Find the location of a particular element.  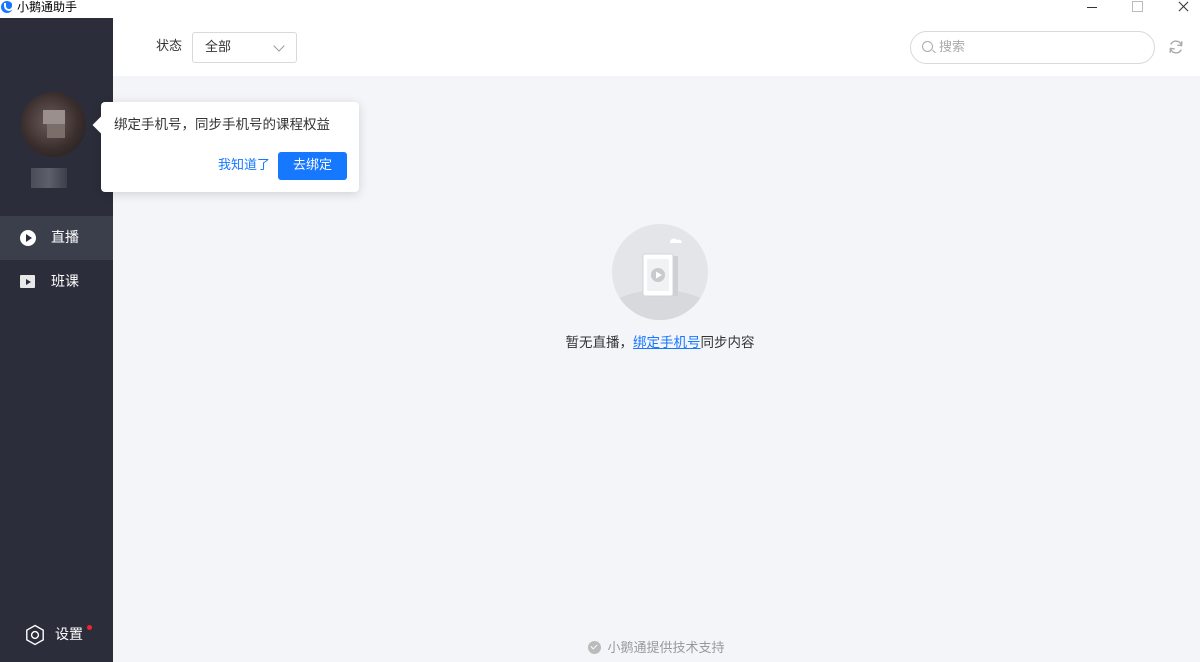

maximize-button is located at coordinates (1137, 8).